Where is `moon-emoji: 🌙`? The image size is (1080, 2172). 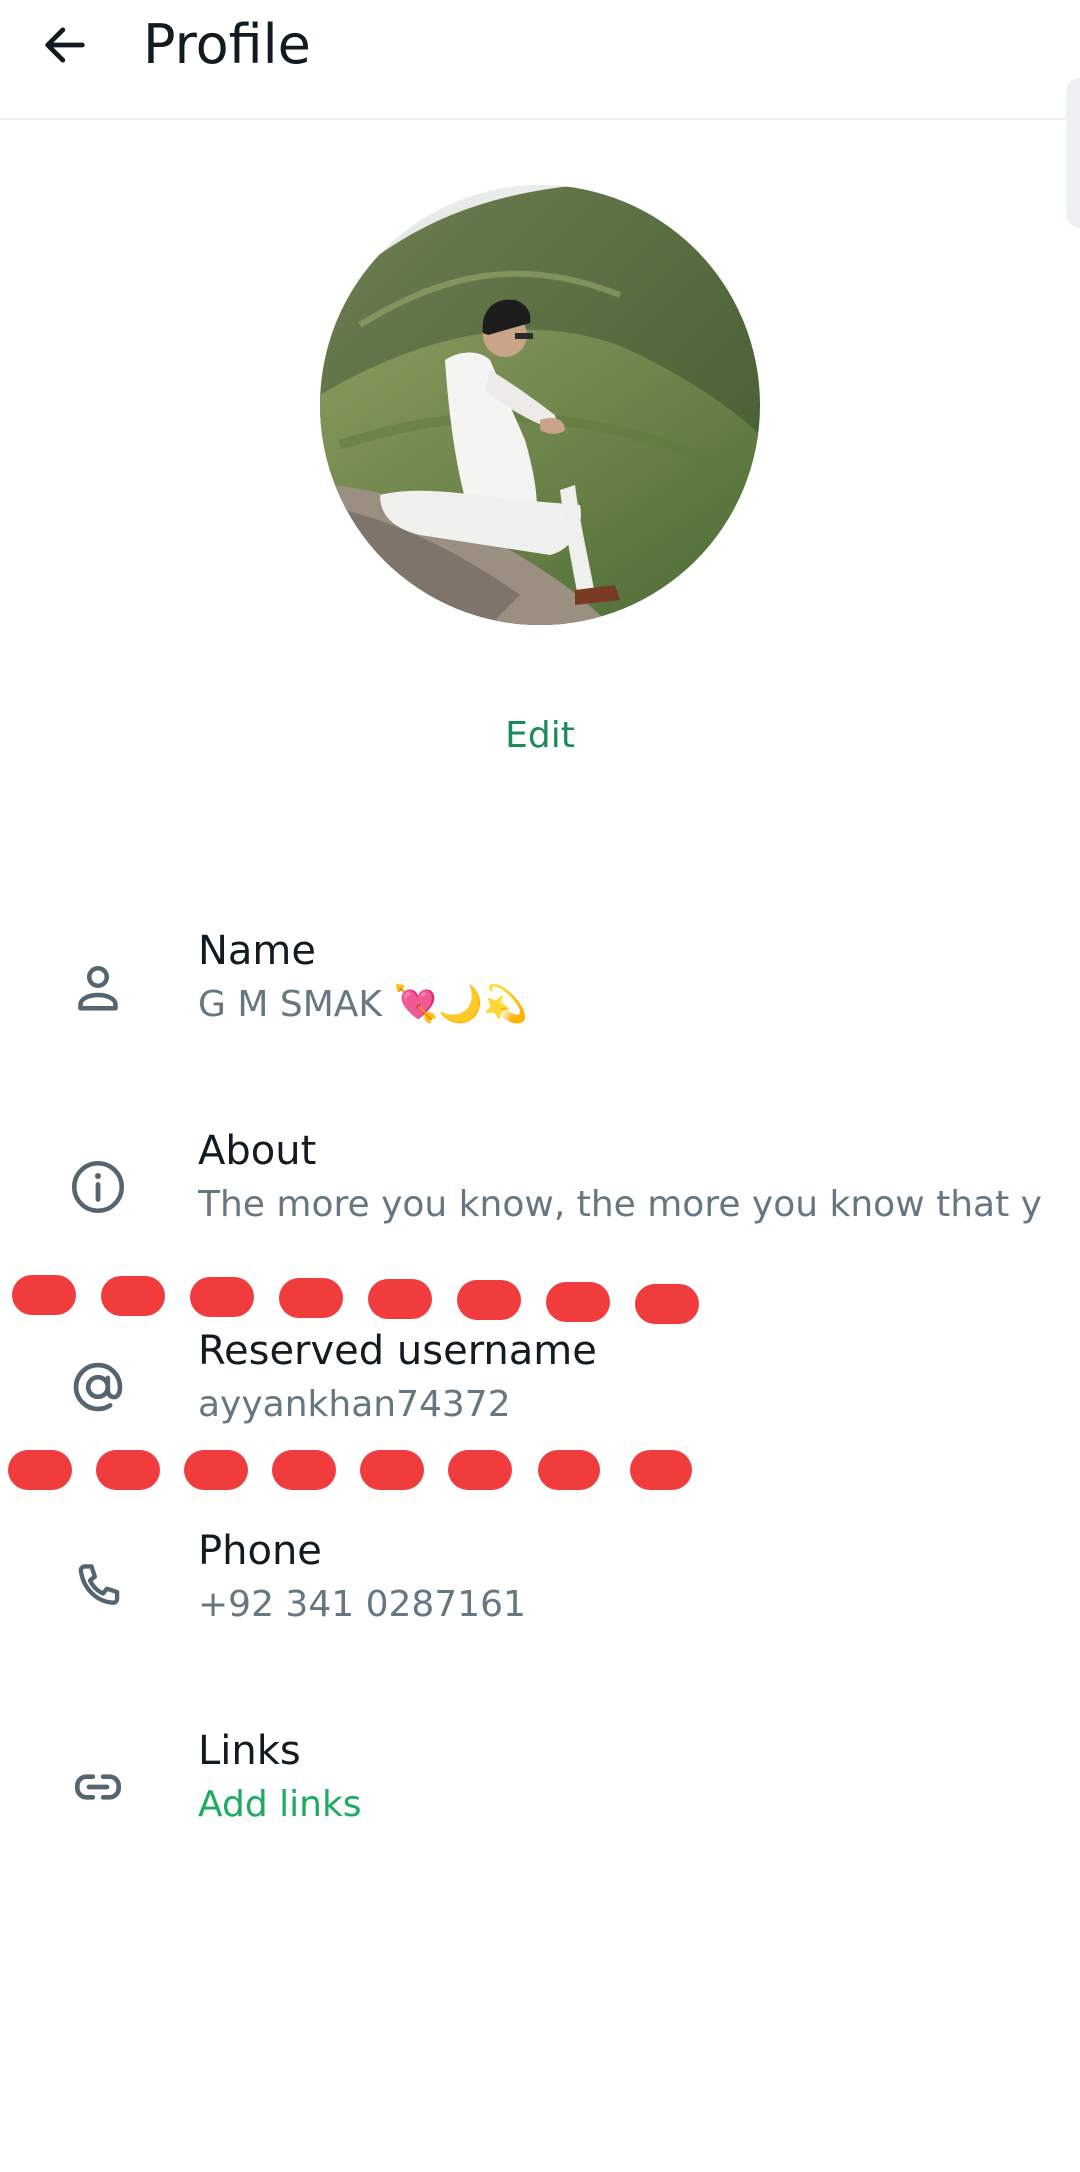 moon-emoji: 🌙 is located at coordinates (461, 1004).